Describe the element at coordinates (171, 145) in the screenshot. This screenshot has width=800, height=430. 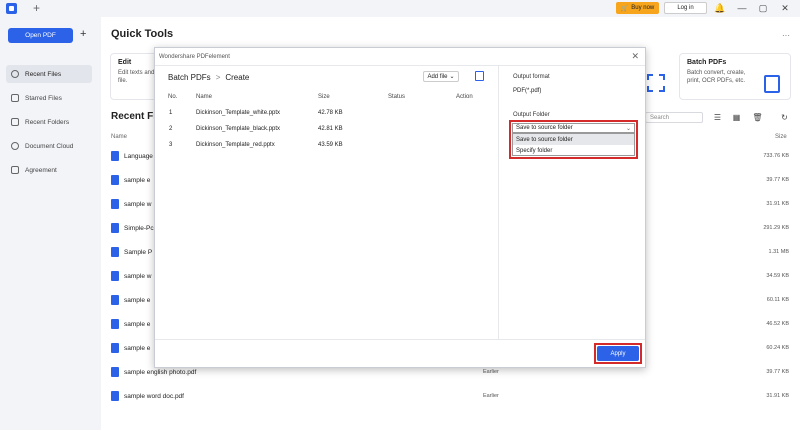
I see `row-no: 3` at that location.